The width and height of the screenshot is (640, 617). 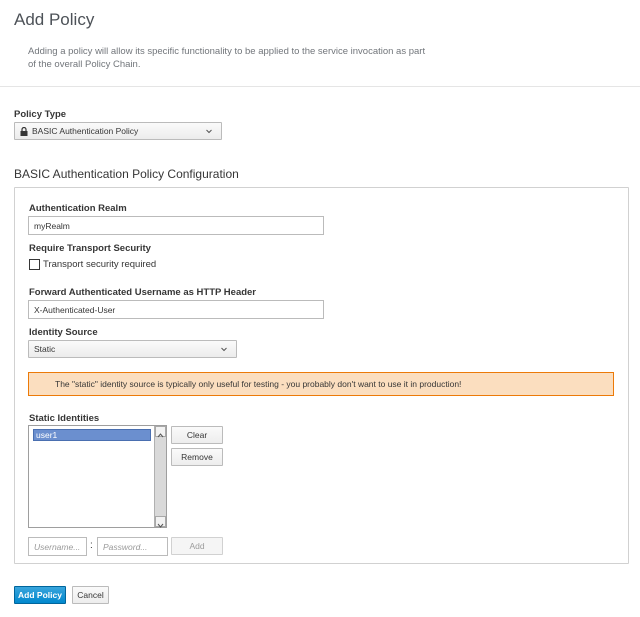 I want to click on list-scrollbar, so click(x=160, y=477).